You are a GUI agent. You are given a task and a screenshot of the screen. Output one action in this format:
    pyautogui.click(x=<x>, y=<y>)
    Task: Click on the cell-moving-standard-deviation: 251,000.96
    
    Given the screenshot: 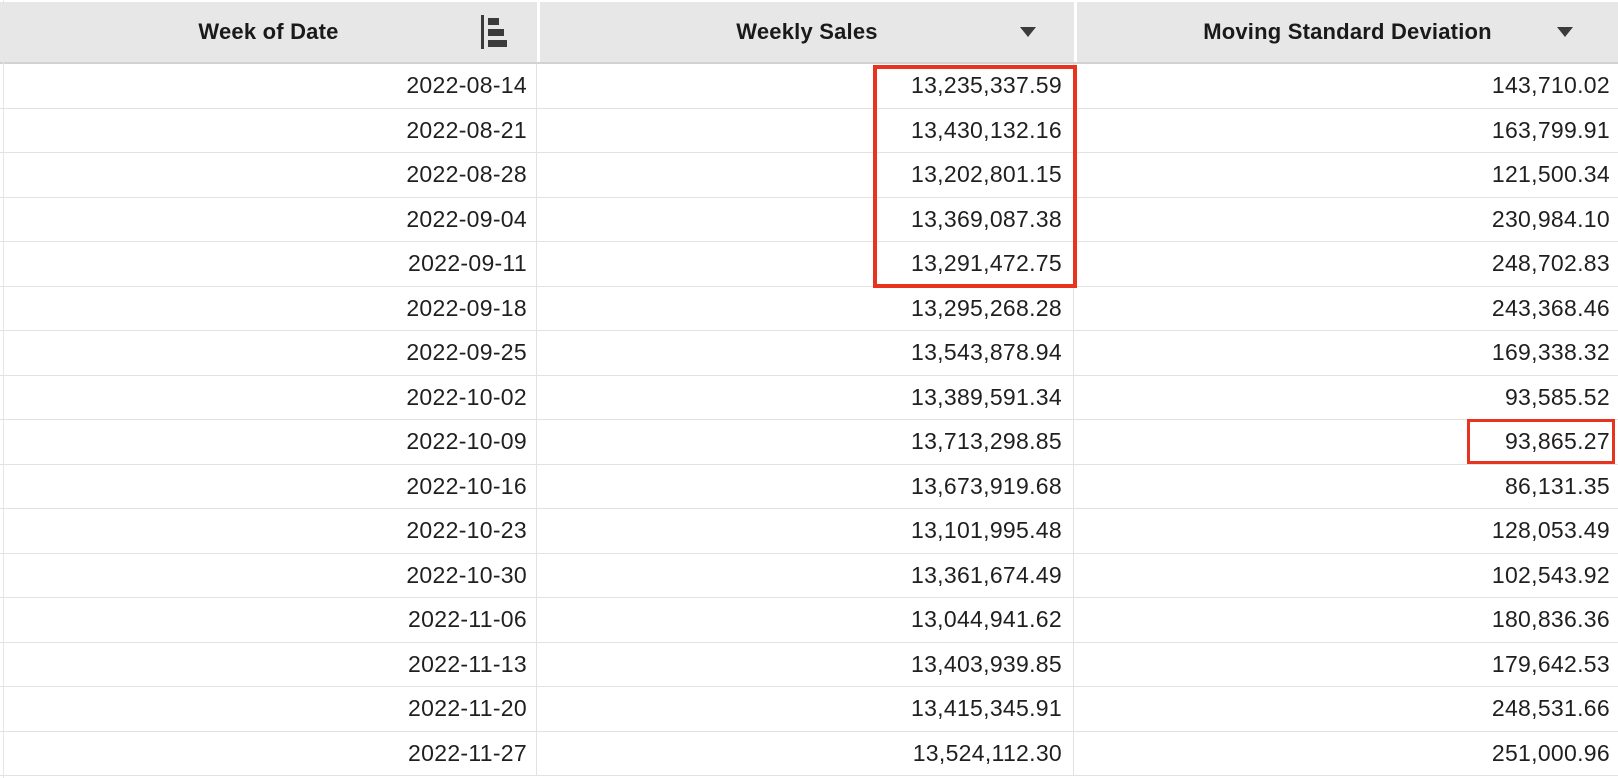 What is the action you would take?
    pyautogui.click(x=1346, y=754)
    